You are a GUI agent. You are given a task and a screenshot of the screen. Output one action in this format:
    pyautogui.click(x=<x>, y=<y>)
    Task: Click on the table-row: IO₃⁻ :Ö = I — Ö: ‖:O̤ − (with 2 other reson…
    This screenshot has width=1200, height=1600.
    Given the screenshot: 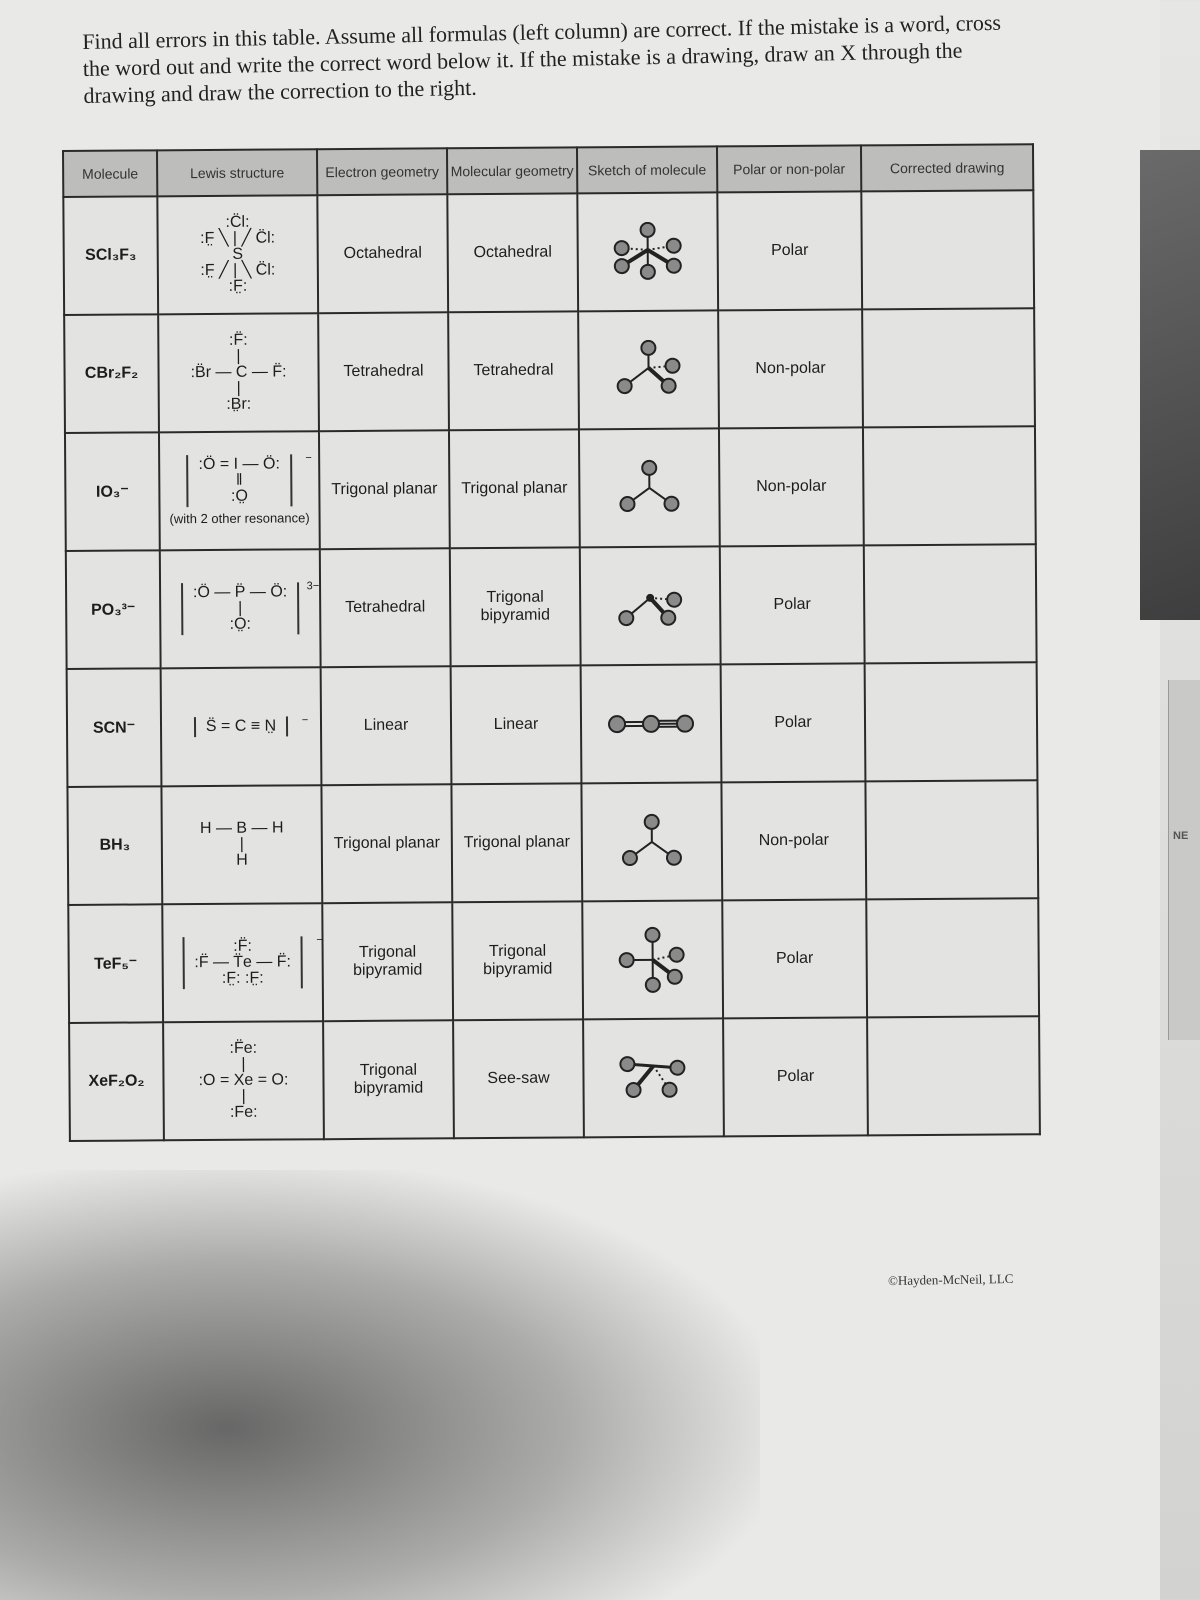 What is the action you would take?
    pyautogui.click(x=550, y=488)
    